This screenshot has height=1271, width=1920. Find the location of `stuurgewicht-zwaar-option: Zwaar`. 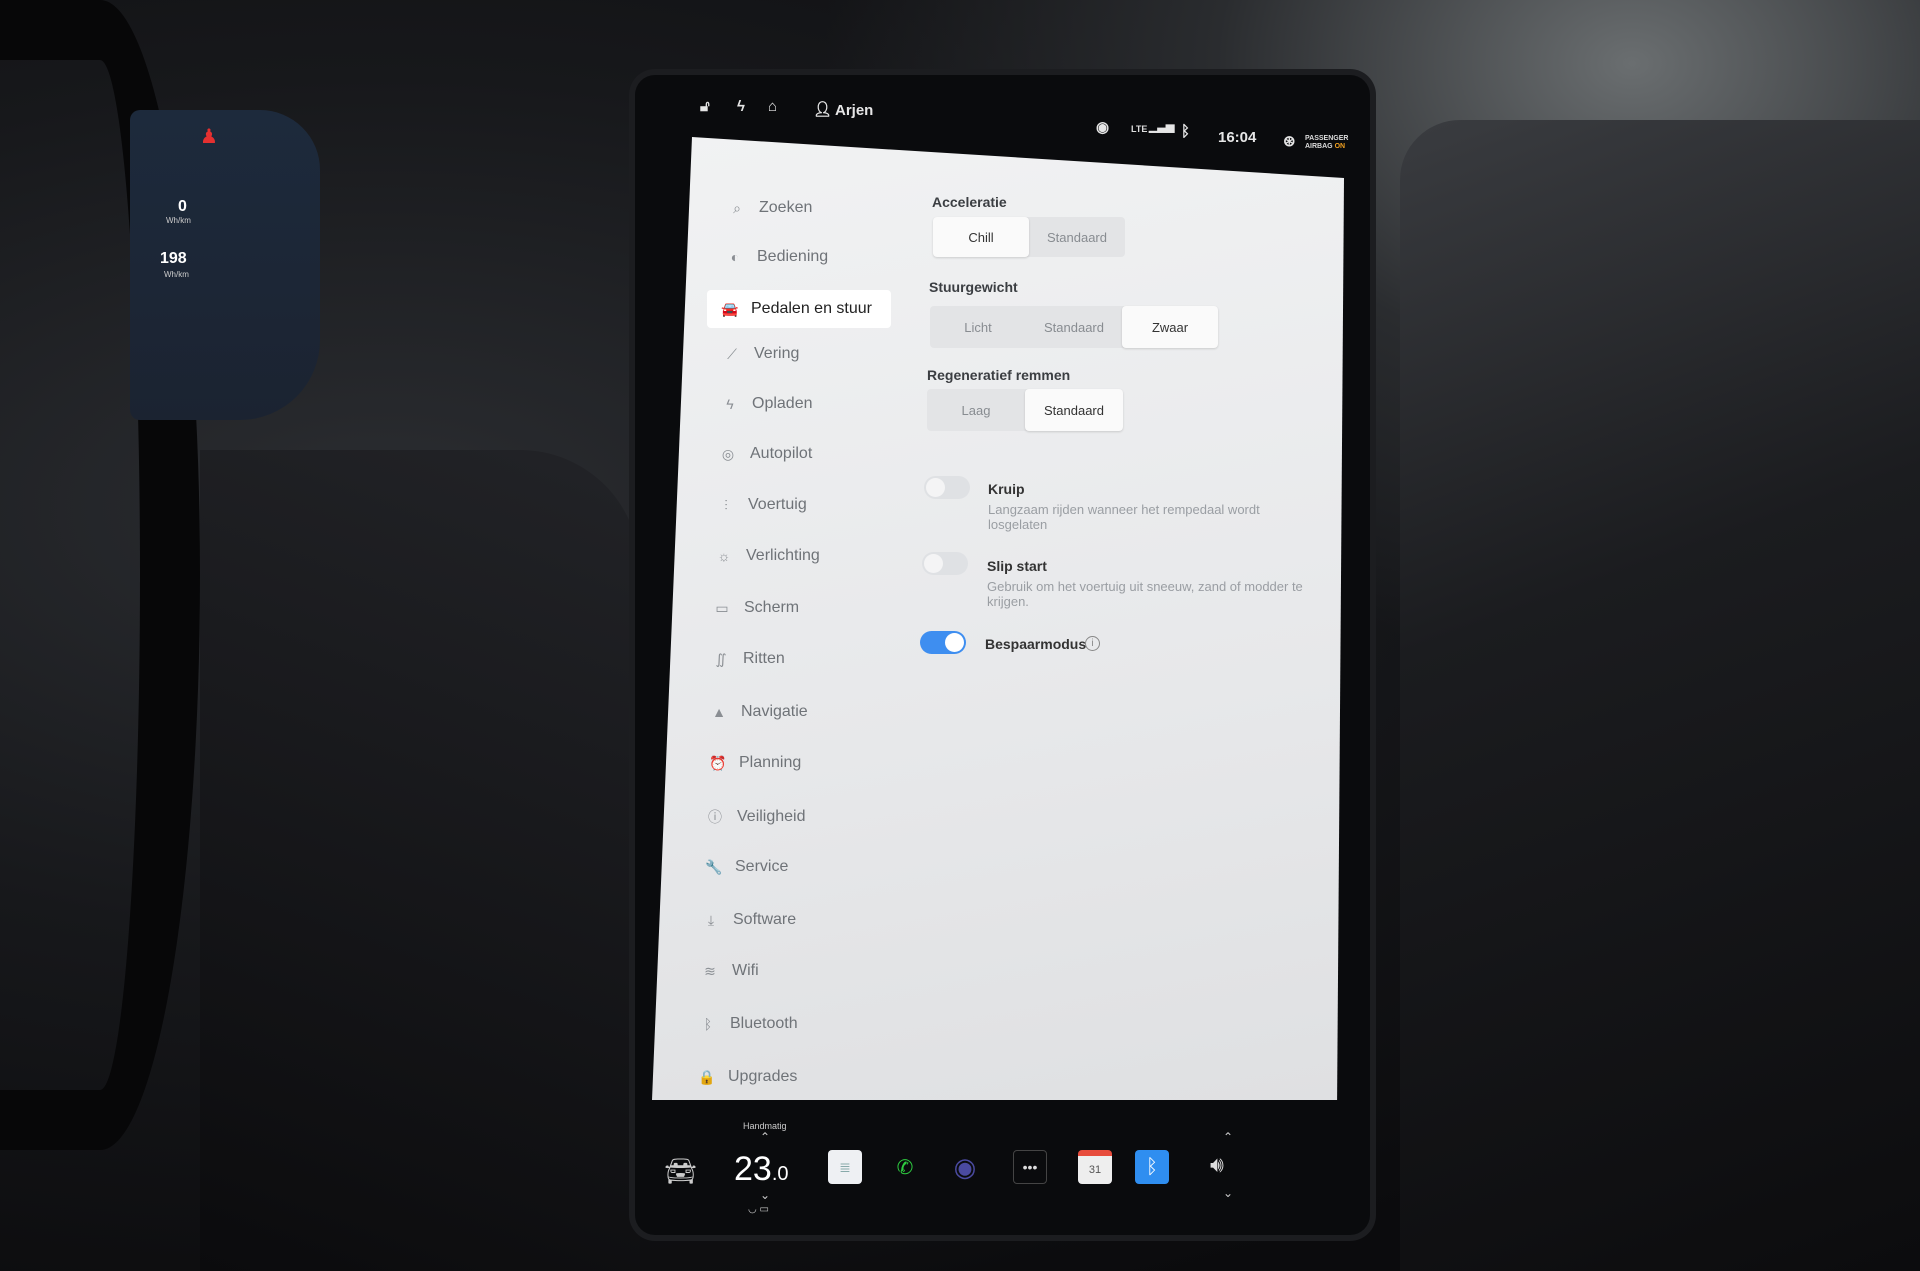

stuurgewicht-zwaar-option: Zwaar is located at coordinates (1170, 327).